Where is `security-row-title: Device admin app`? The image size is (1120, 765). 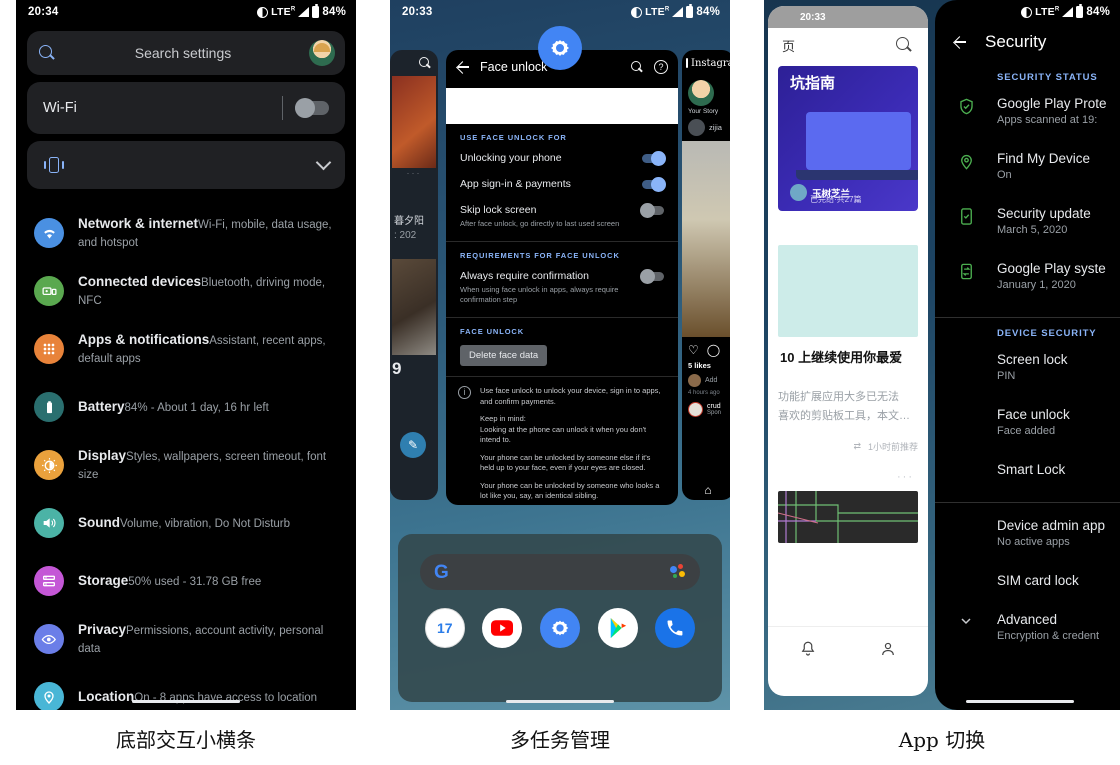 security-row-title: Device admin app is located at coordinates (1051, 525).